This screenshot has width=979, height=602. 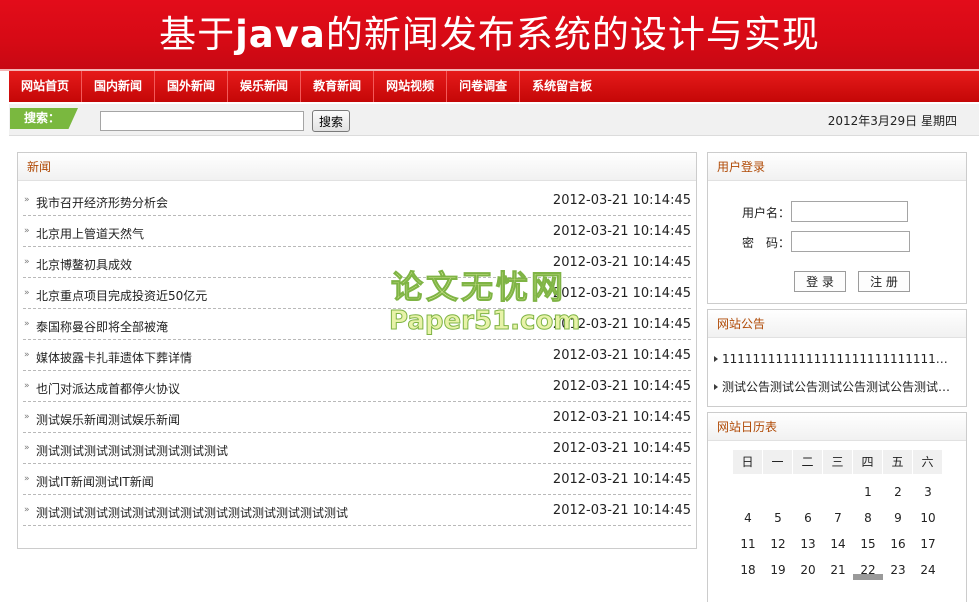 What do you see at coordinates (849, 211) in the screenshot?
I see `username-input` at bounding box center [849, 211].